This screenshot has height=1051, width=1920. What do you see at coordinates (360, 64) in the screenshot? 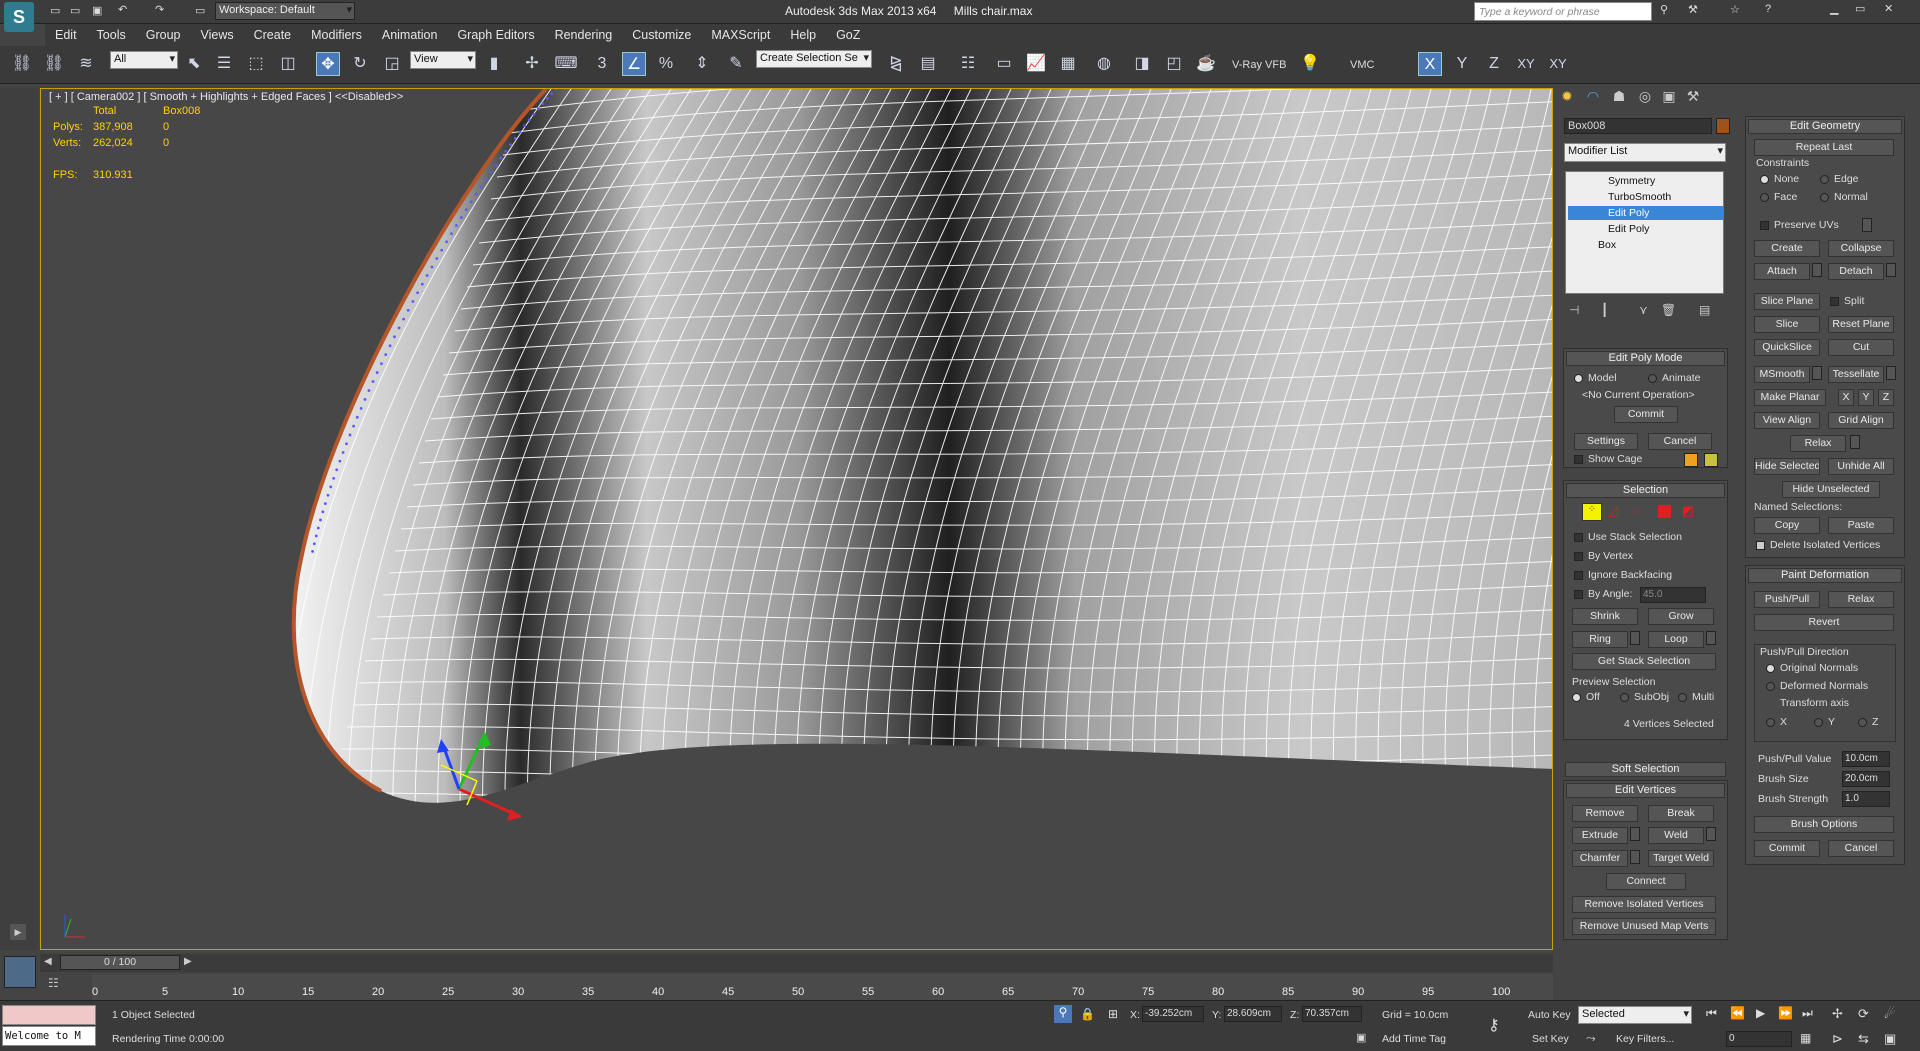
I see `rotate-icon: ↻` at bounding box center [360, 64].